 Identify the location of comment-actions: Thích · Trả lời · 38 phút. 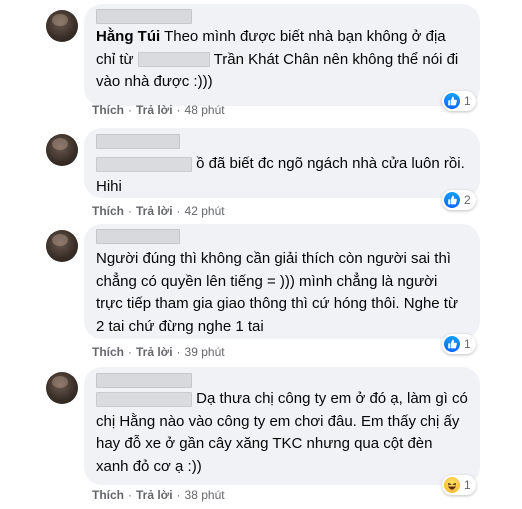
(158, 495).